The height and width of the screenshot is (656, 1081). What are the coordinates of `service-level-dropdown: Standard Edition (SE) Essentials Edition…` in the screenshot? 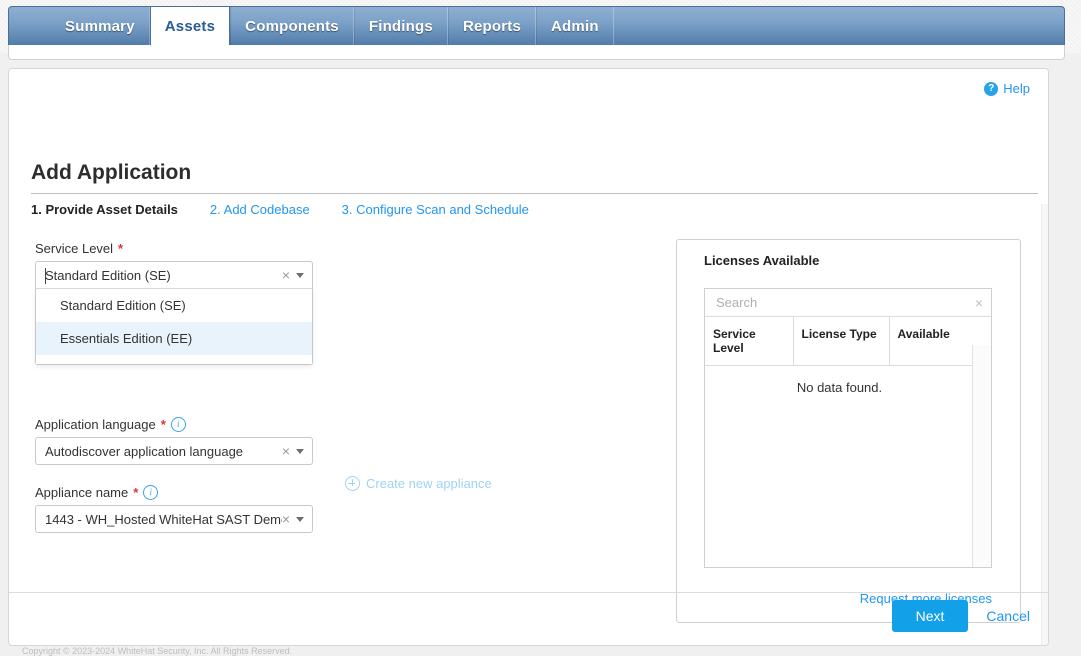 It's located at (174, 327).